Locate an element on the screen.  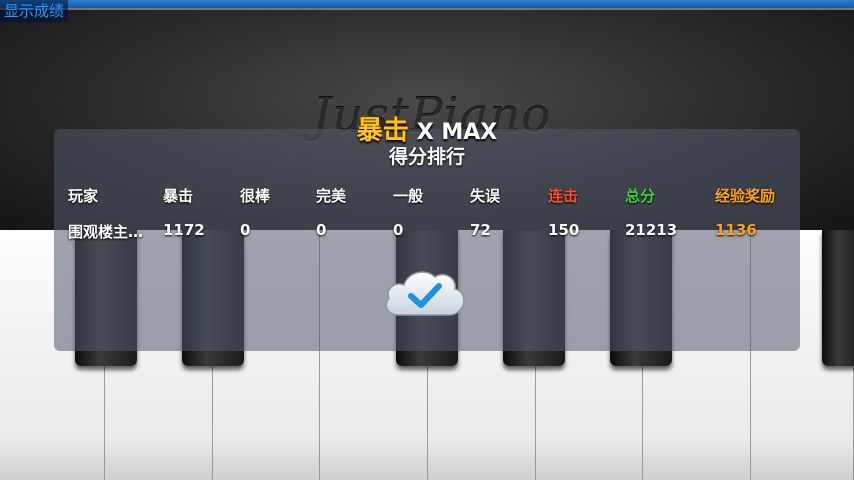
column-header: 总分 is located at coordinates (640, 196).